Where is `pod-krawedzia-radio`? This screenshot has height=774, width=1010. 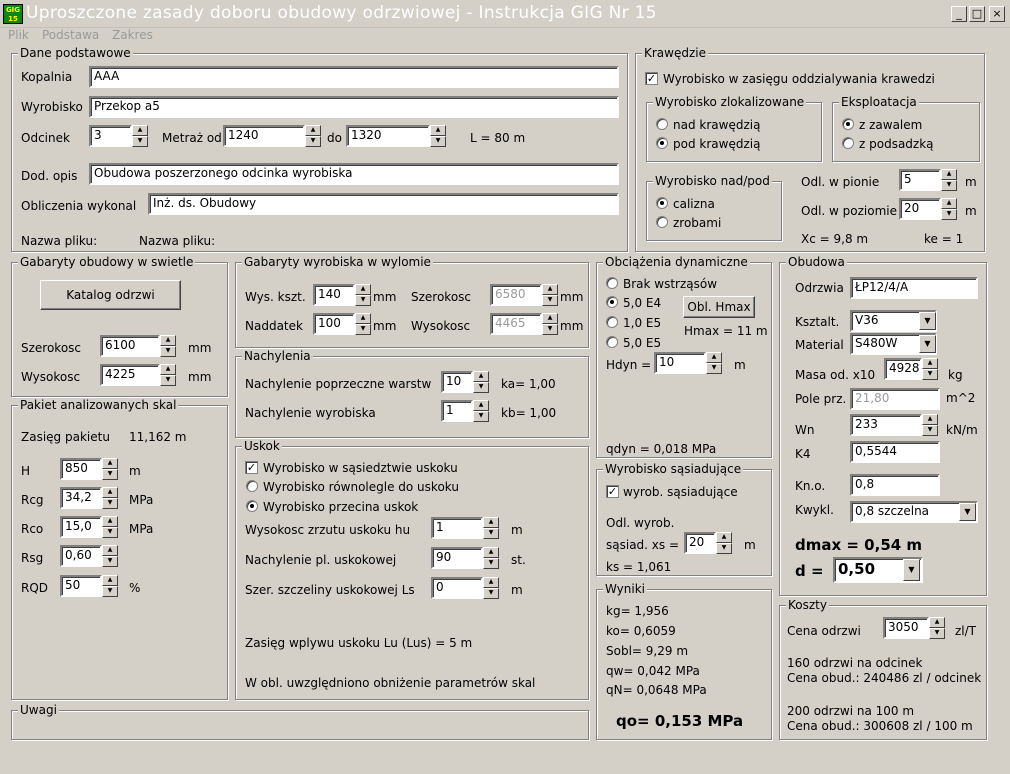
pod-krawedzia-radio is located at coordinates (662, 143).